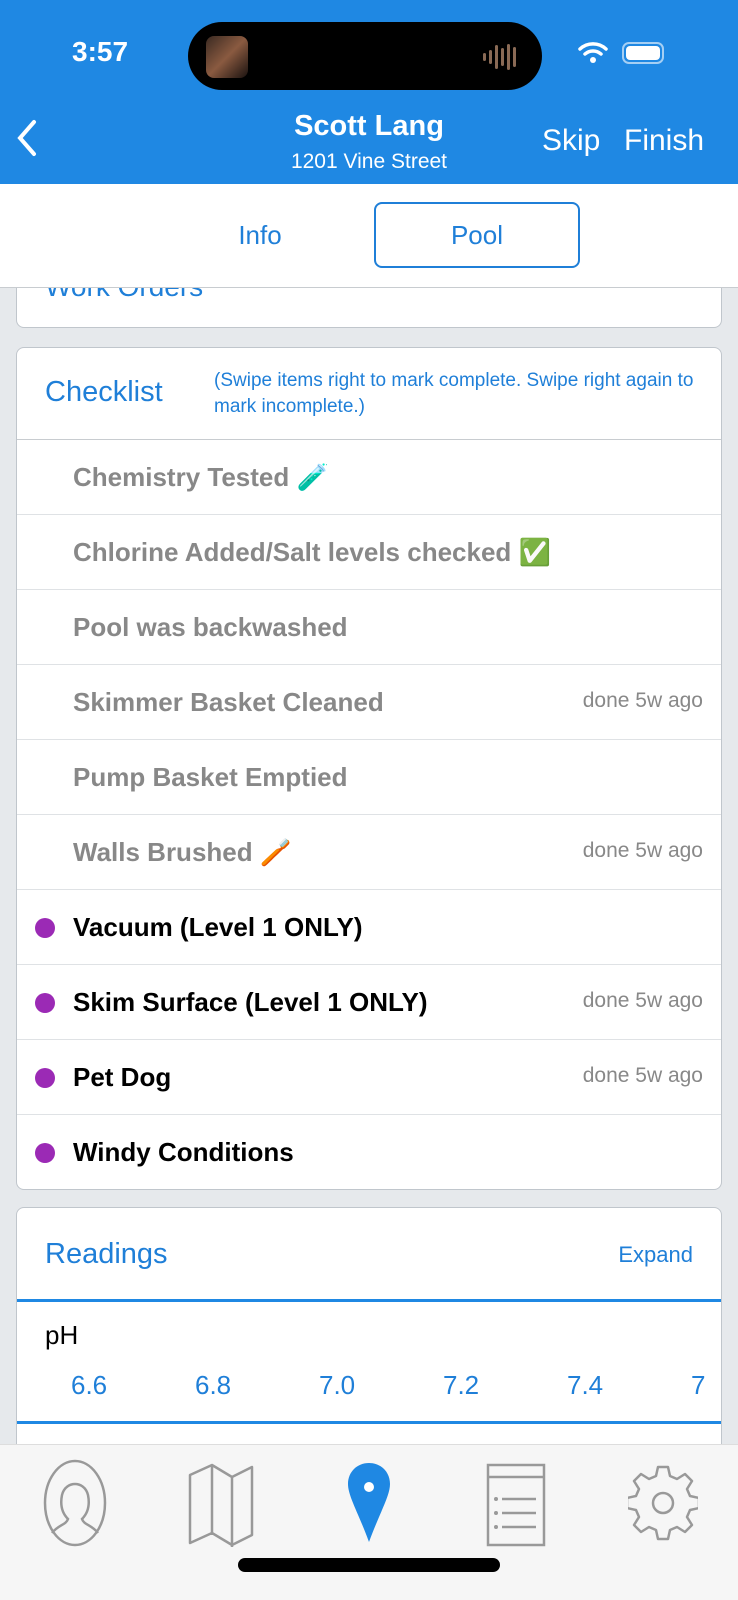  Describe the element at coordinates (369, 477) in the screenshot. I see `checklist-item: Chemistry Tested 🧪` at that location.